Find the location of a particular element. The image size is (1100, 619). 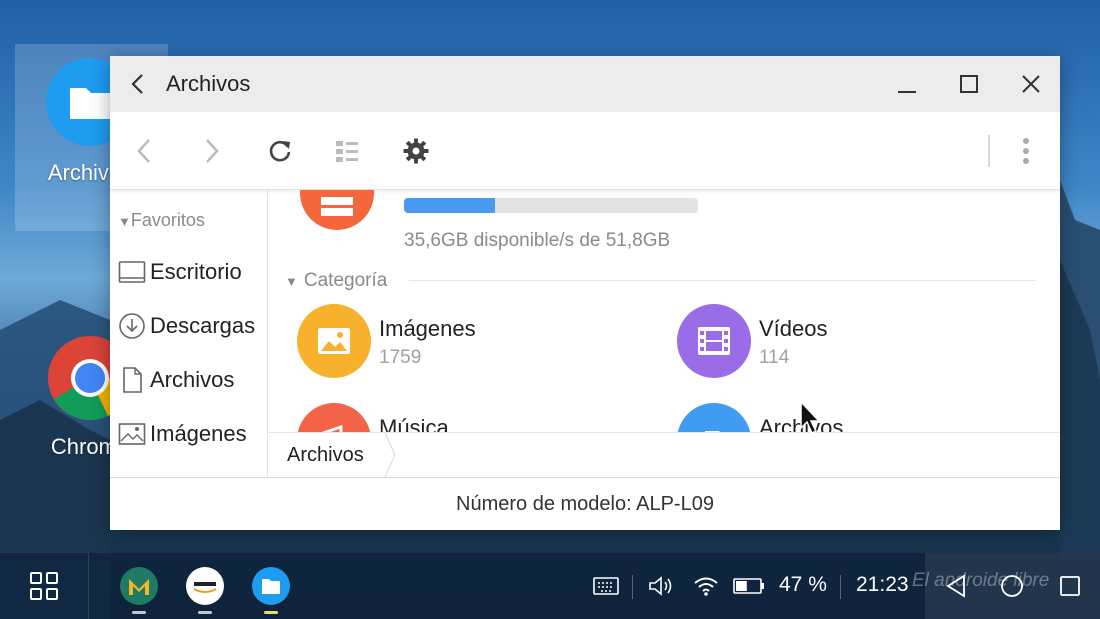

keyboard-icon is located at coordinates (606, 586).